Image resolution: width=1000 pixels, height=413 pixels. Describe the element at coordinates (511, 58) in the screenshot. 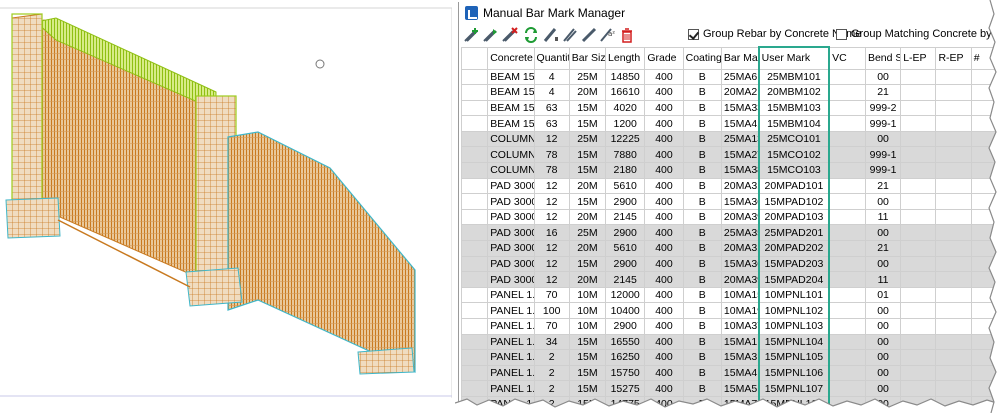

I see `col-header: Concrete` at that location.